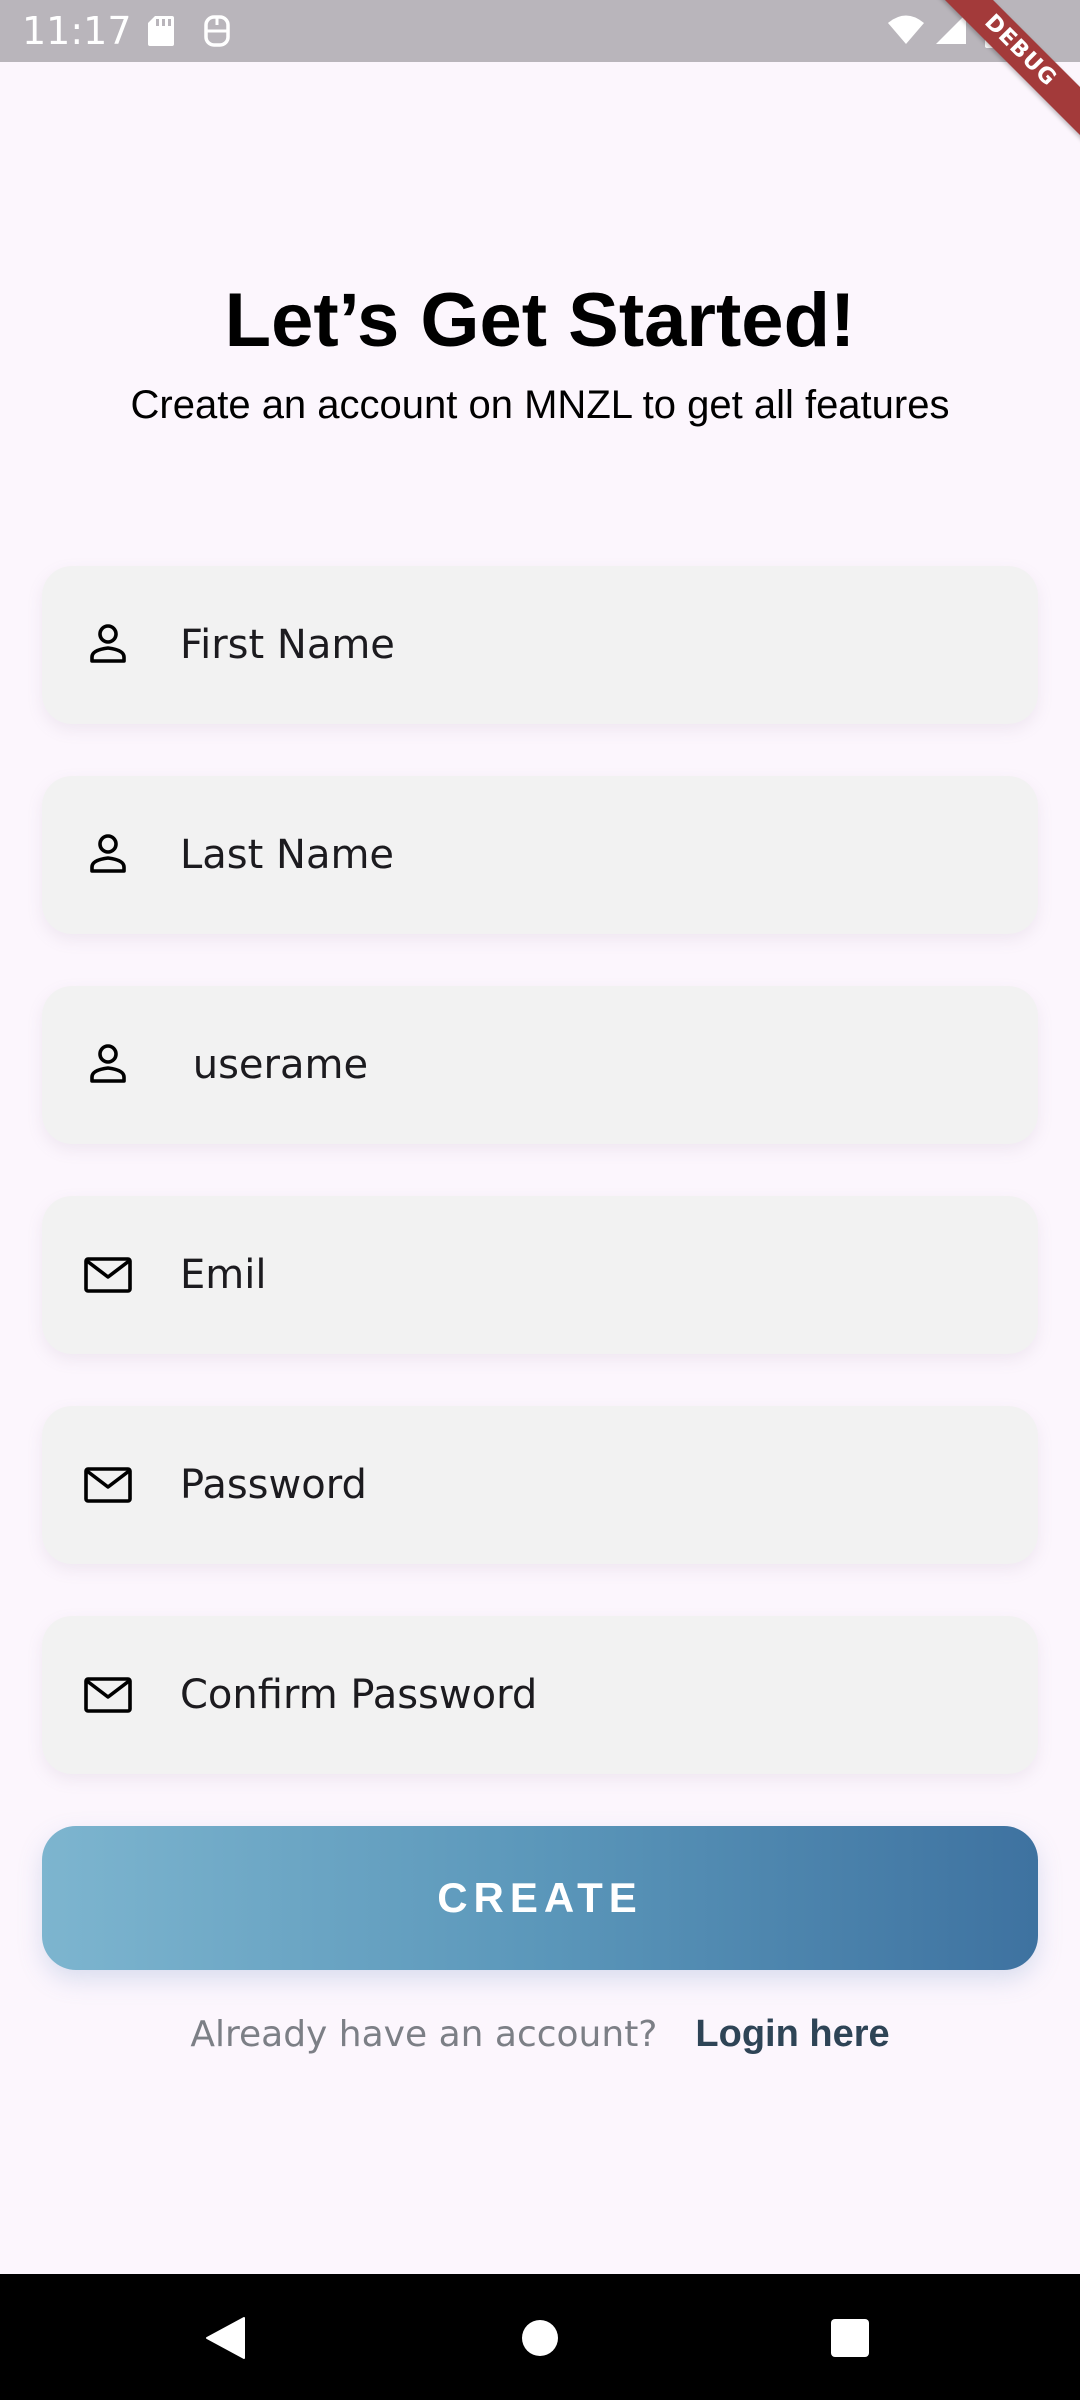 This screenshot has height=2400, width=1080. Describe the element at coordinates (225, 2338) in the screenshot. I see `back-icon` at that location.